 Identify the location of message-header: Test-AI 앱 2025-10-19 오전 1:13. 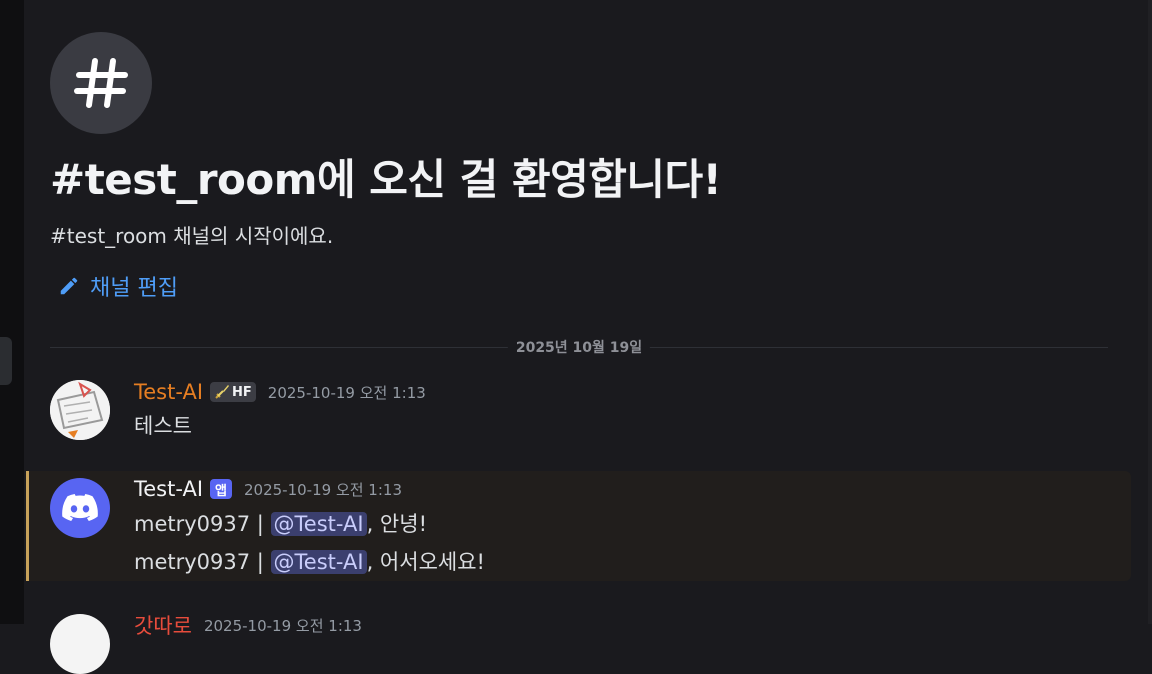
(268, 489).